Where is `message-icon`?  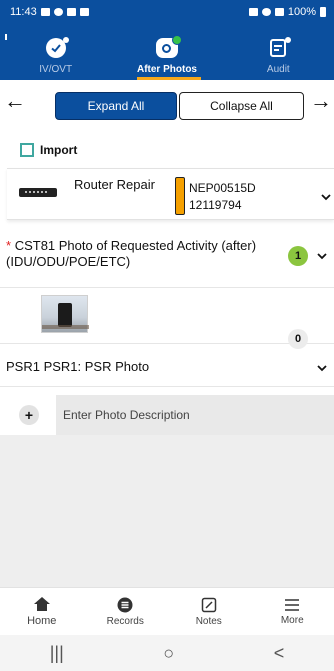
message-icon is located at coordinates (45, 12).